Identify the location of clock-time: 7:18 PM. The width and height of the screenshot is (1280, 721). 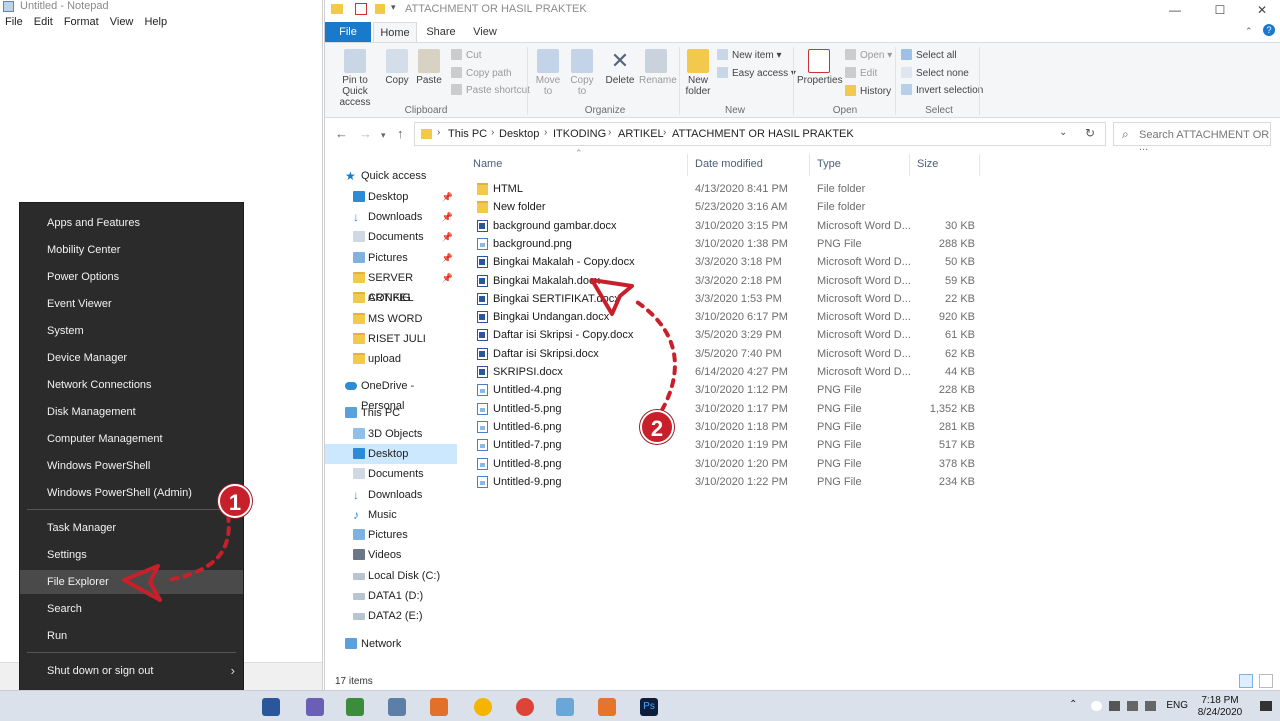
(1220, 700).